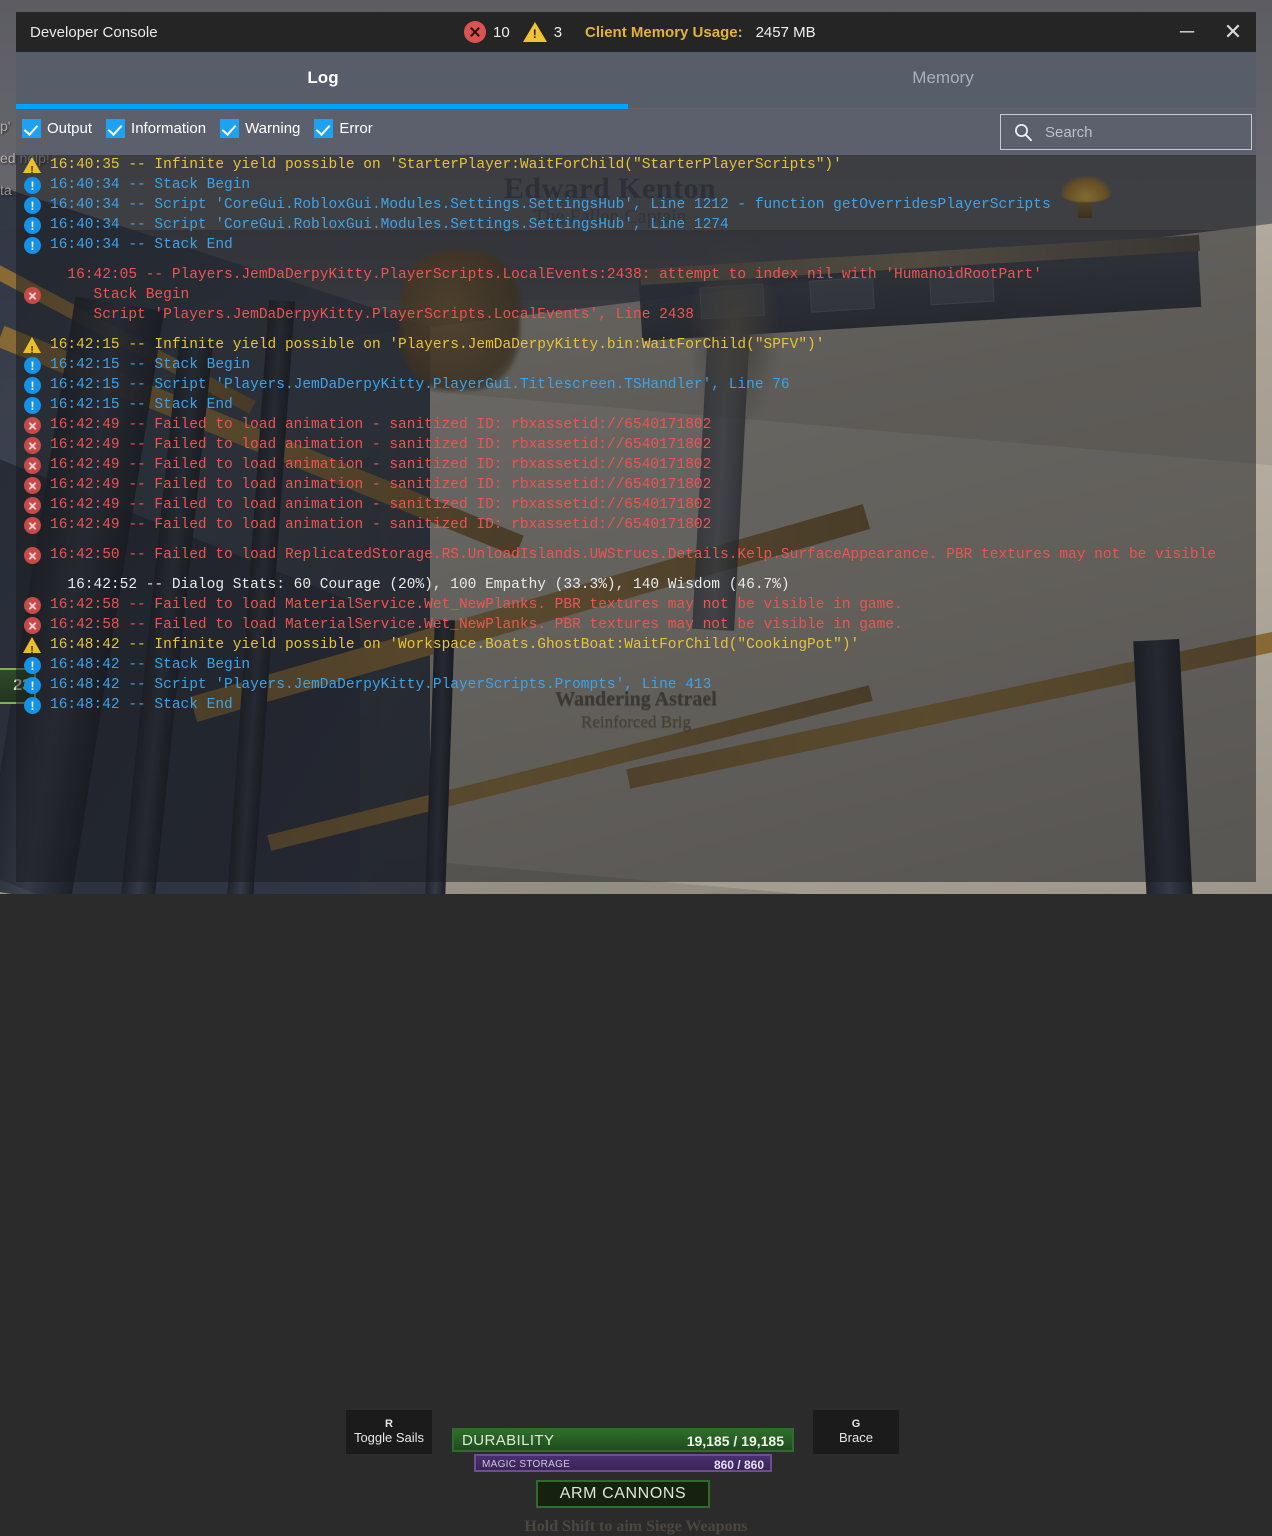 This screenshot has height=1536, width=1272. I want to click on log-entry-info: 16:42:15 -- Stack End, so click(636, 405).